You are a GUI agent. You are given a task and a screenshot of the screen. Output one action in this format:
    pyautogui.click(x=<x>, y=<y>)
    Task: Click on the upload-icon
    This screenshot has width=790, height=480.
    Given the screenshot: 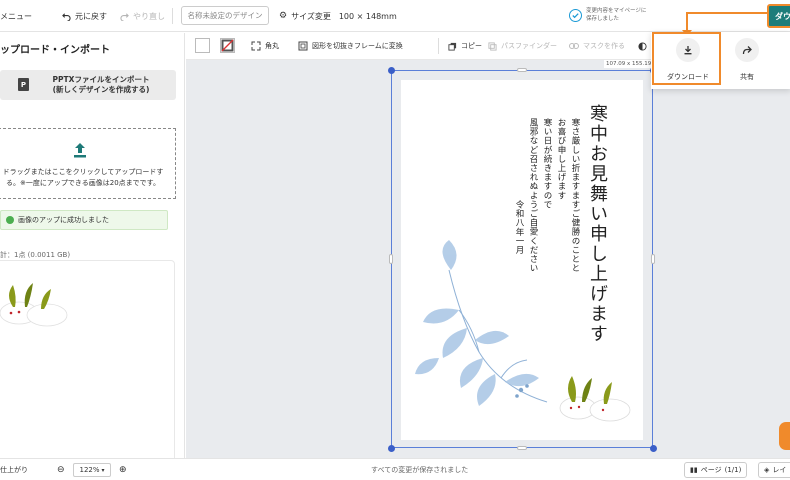 What is the action you would take?
    pyautogui.click(x=80, y=150)
    